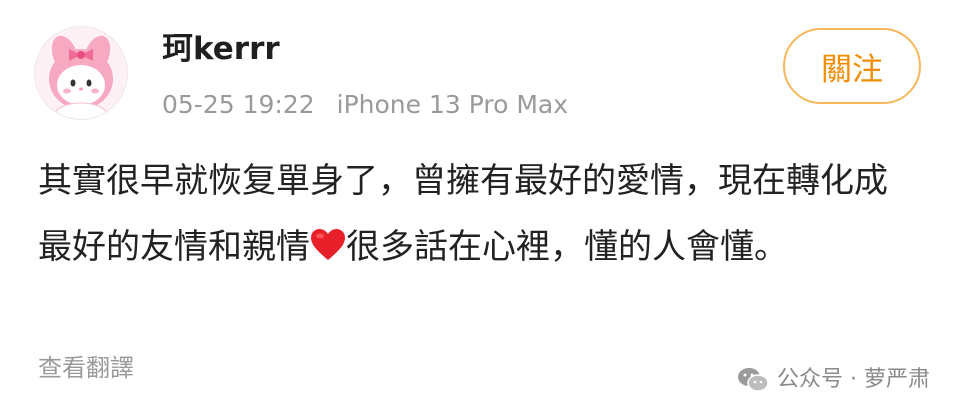  I want to click on post-meta: 05-25 19:22 iPhone 13 Pro Max, so click(365, 104).